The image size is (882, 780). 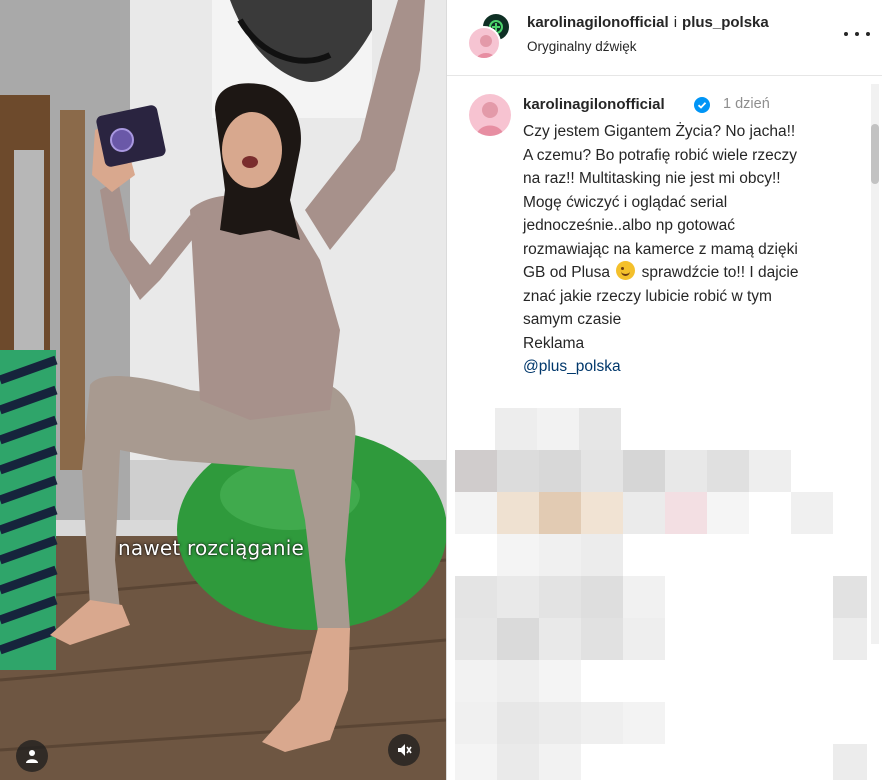 I want to click on author-link-karolina: karolinagilonofficial, so click(x=598, y=22).